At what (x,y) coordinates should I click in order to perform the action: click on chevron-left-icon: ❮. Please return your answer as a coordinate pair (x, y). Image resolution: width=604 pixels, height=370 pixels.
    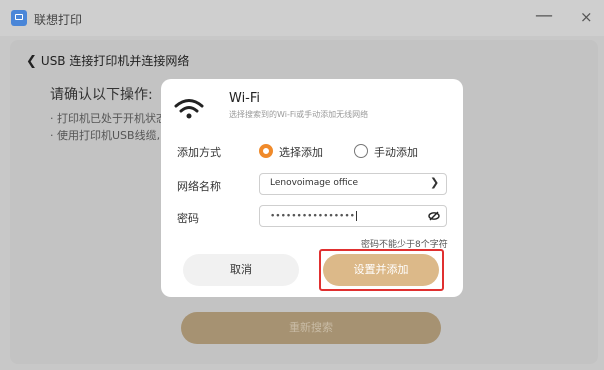
    Looking at the image, I should click on (31, 61).